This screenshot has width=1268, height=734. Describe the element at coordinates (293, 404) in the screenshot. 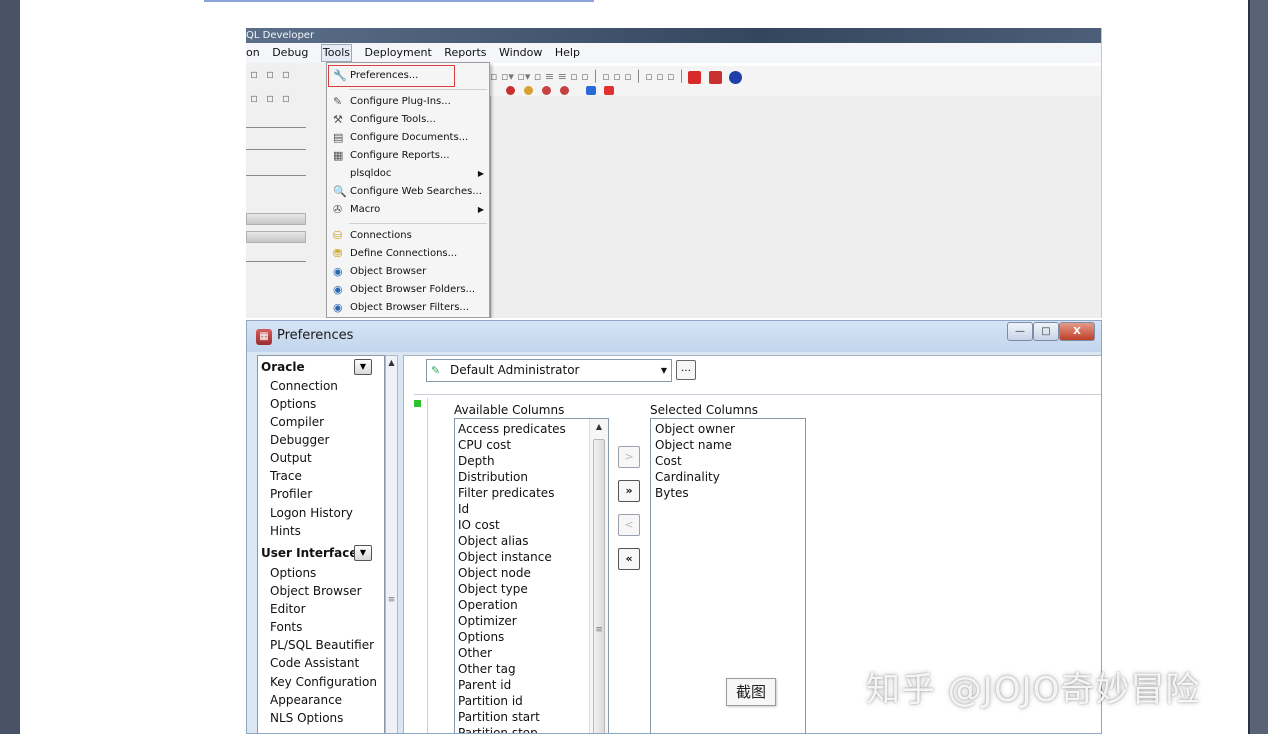

I see `nav-item-options: Options` at that location.